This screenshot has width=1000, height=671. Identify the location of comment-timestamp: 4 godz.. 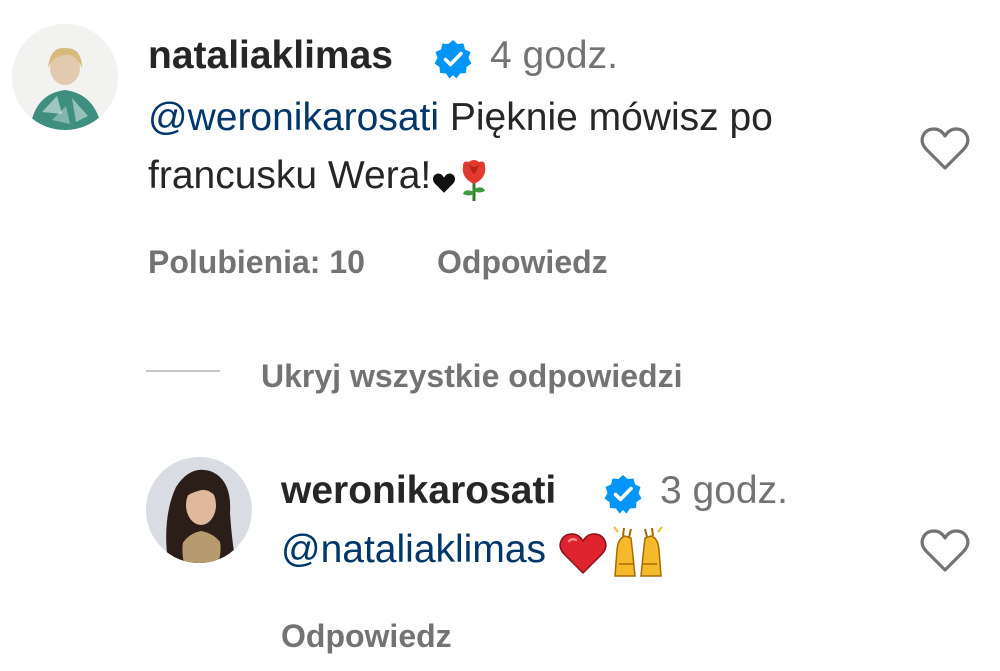
(554, 56).